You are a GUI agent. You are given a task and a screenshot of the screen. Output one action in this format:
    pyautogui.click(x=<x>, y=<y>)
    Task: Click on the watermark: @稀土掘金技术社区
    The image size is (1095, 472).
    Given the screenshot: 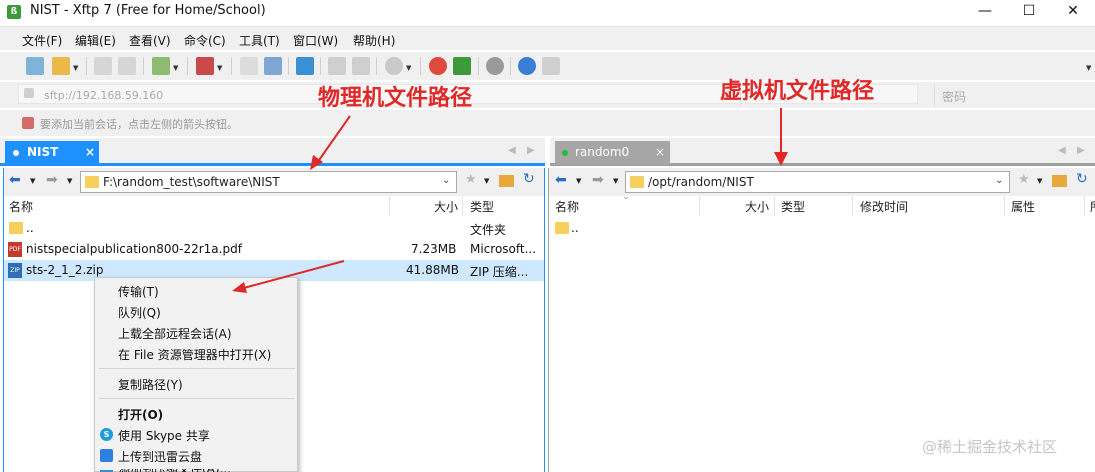 What is the action you would take?
    pyautogui.click(x=990, y=447)
    